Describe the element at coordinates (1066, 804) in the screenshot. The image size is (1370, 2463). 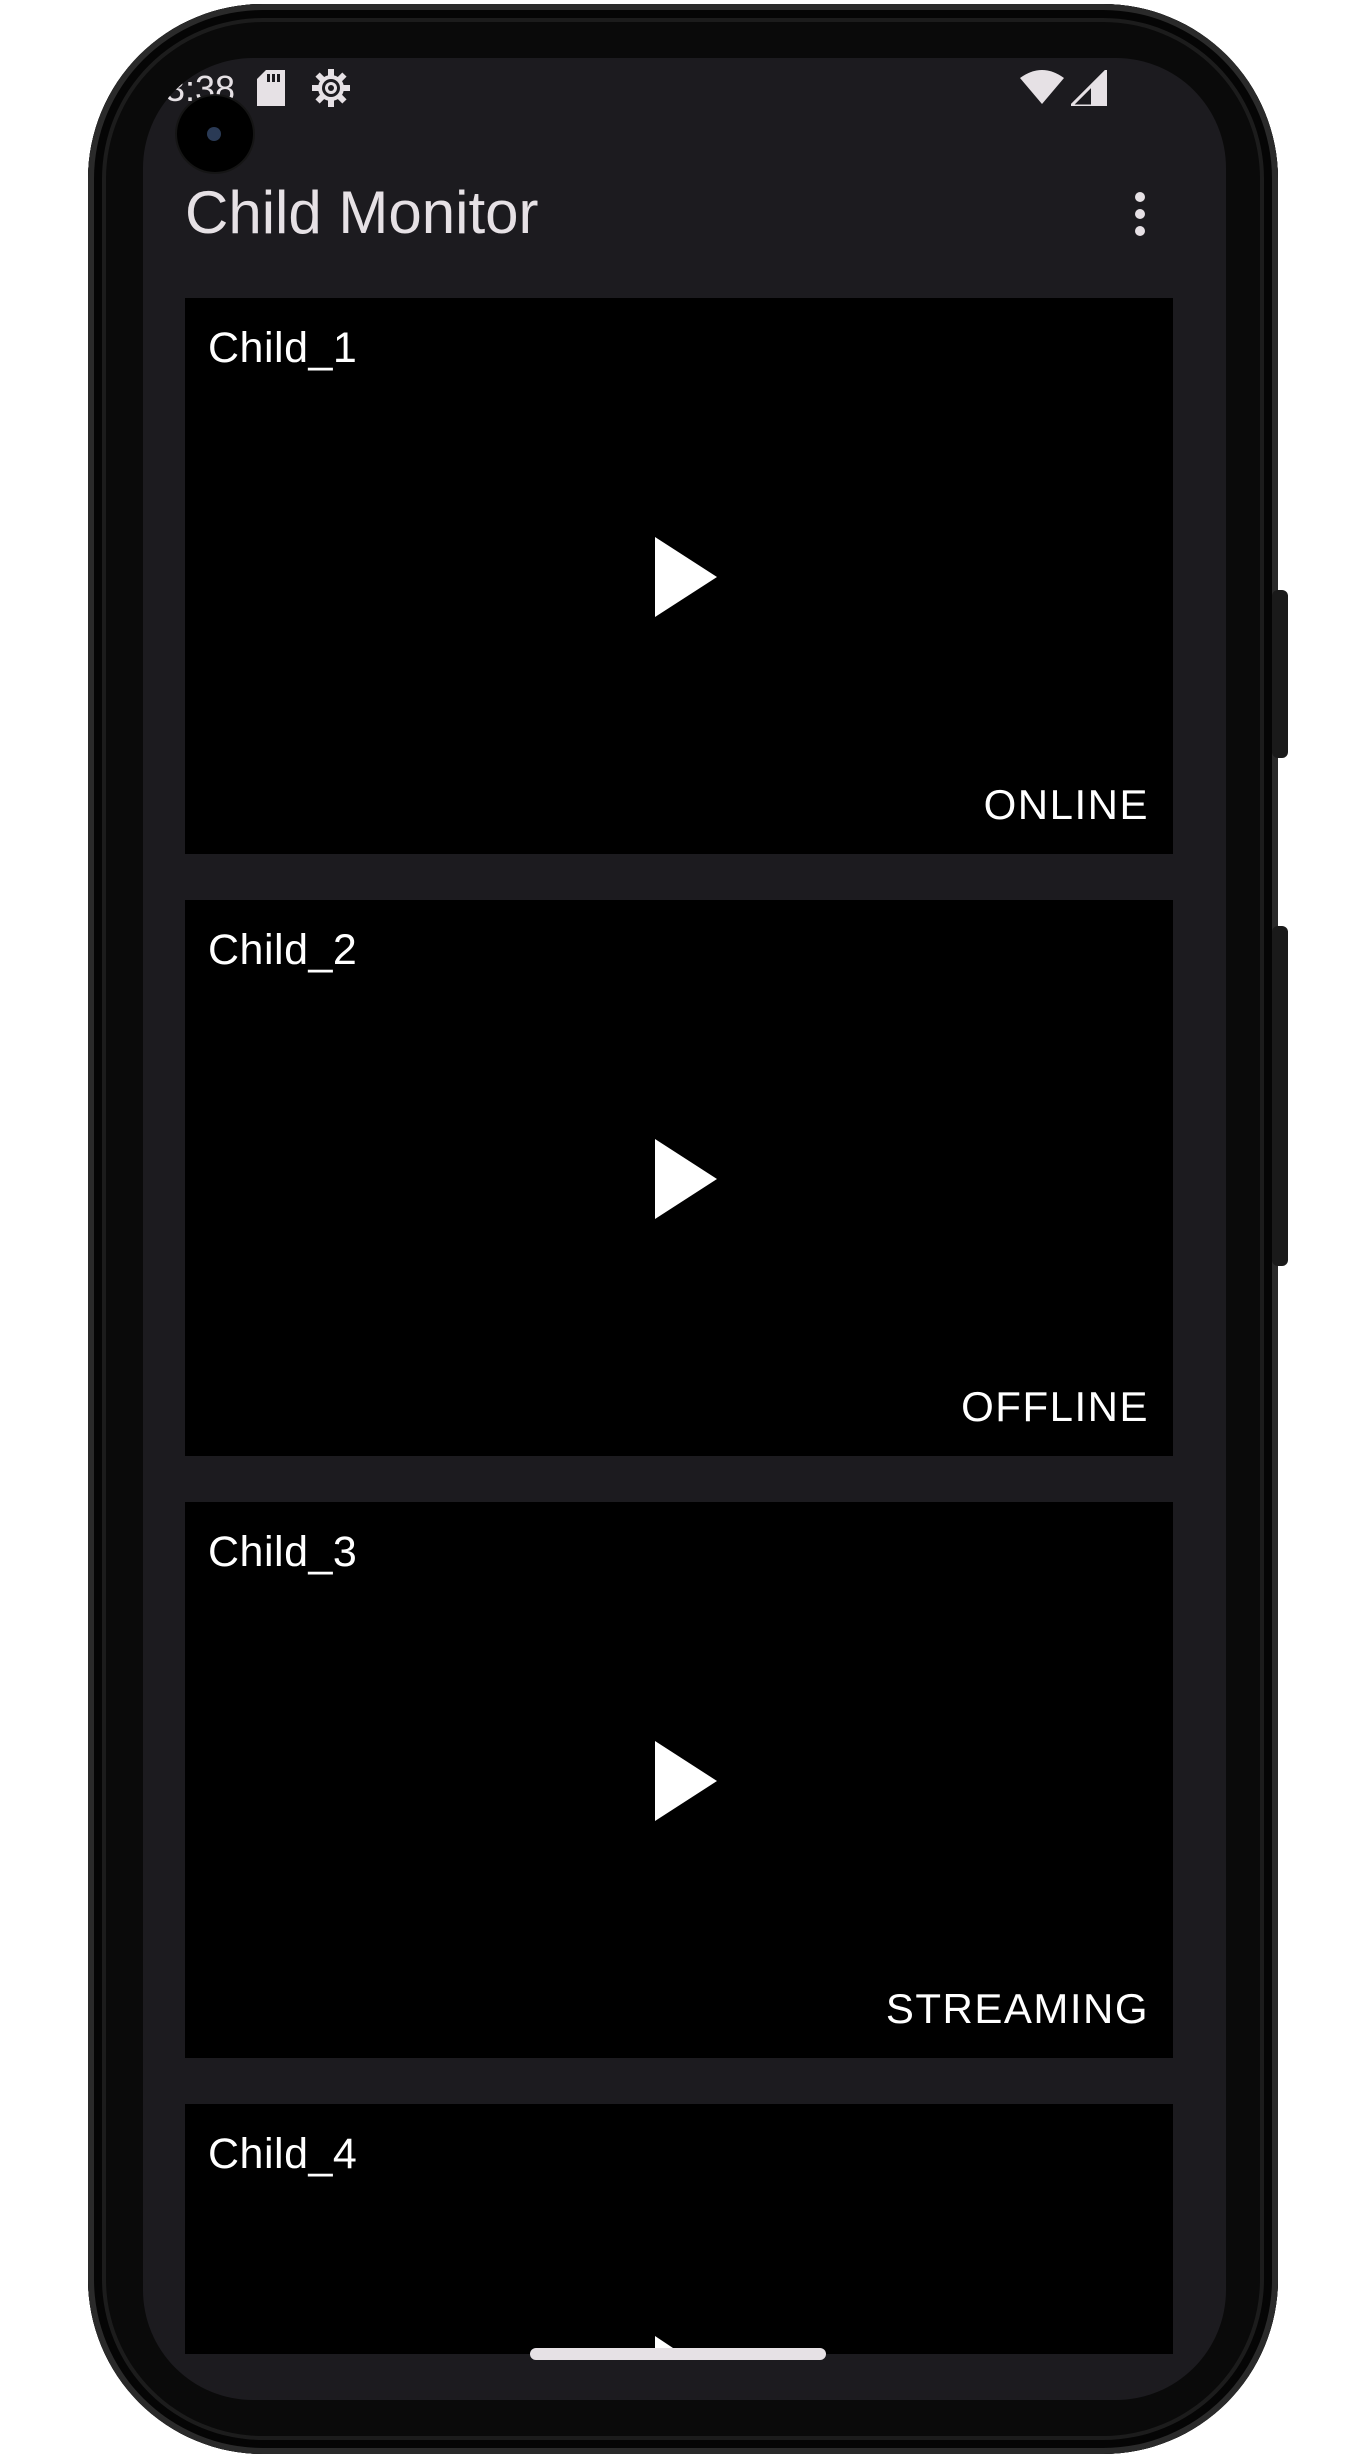
I see `child-status: ONLINE` at that location.